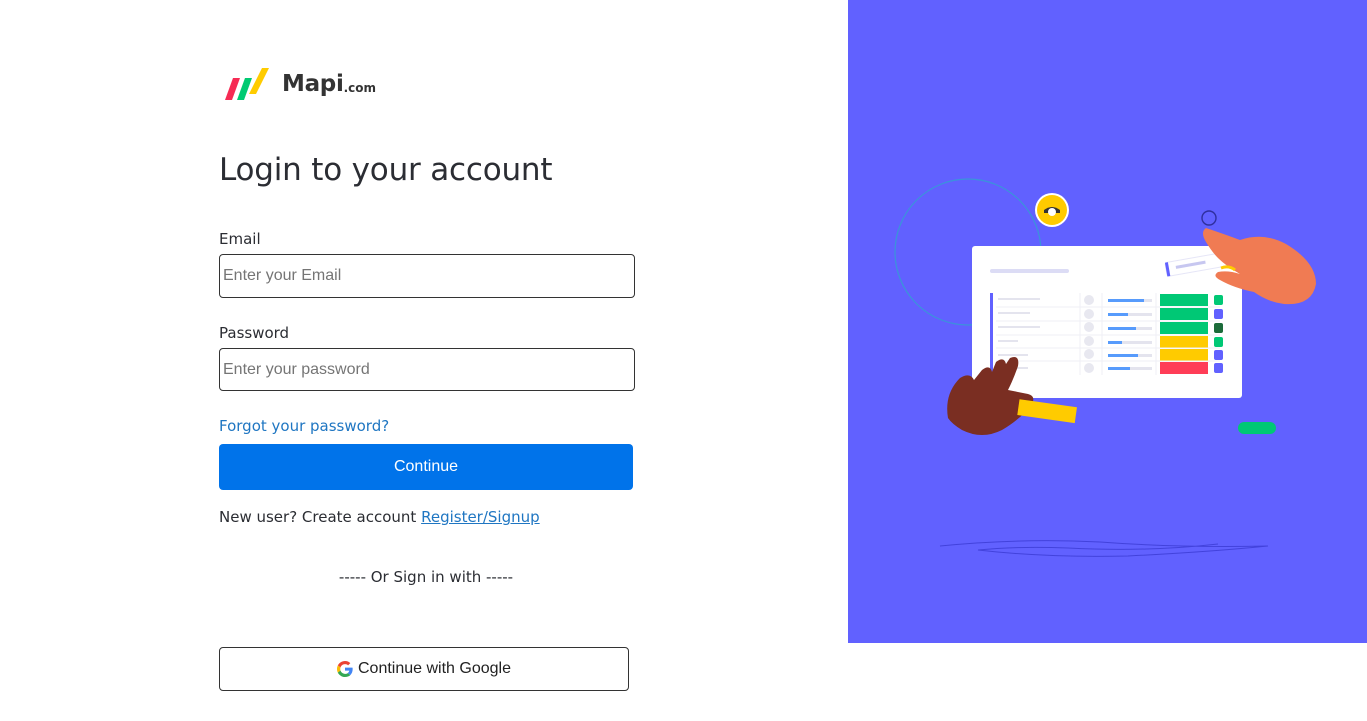  Describe the element at coordinates (240, 239) in the screenshot. I see `email-label: Email` at that location.